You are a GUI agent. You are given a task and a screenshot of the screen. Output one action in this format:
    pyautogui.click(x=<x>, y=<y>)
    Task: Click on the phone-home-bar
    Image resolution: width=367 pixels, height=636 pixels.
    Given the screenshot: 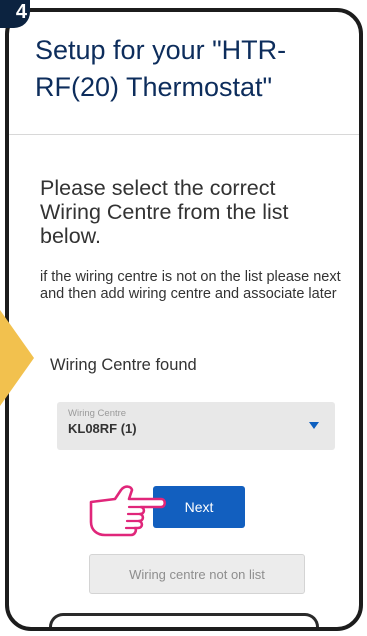 What is the action you would take?
    pyautogui.click(x=184, y=620)
    